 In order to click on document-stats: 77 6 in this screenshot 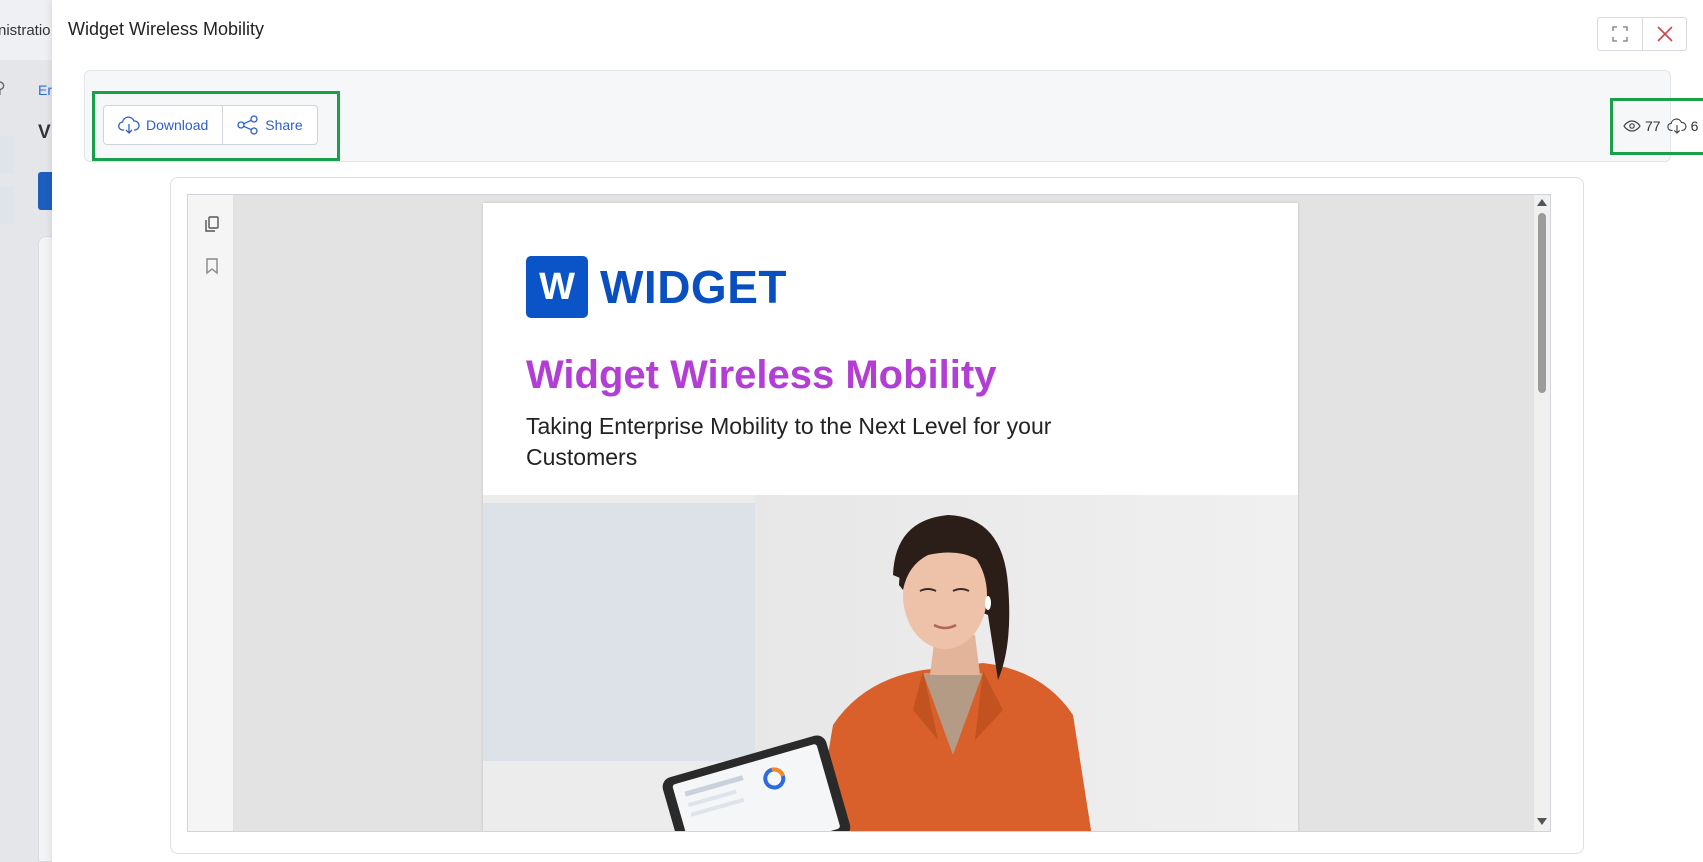, I will do `click(1660, 126)`.